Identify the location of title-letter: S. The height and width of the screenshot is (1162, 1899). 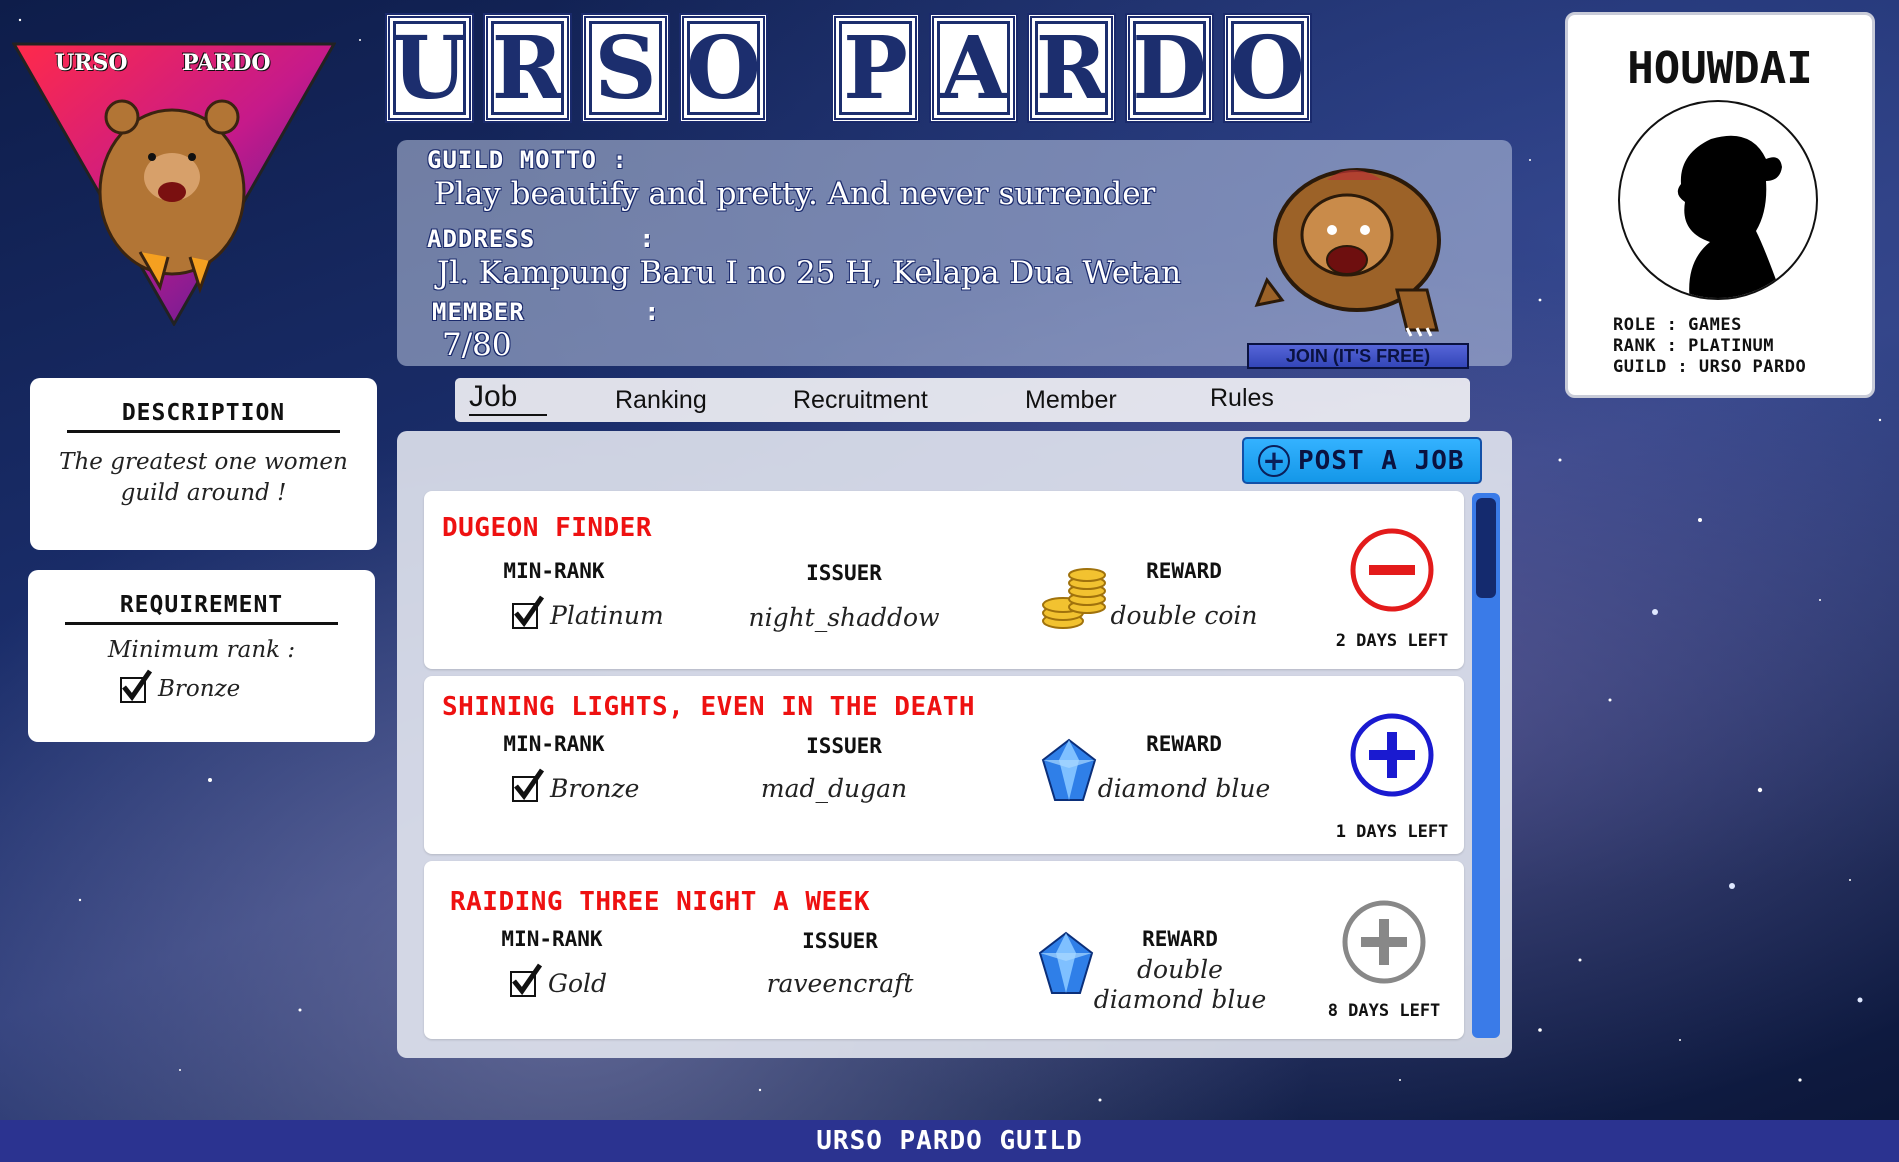
(625, 68).